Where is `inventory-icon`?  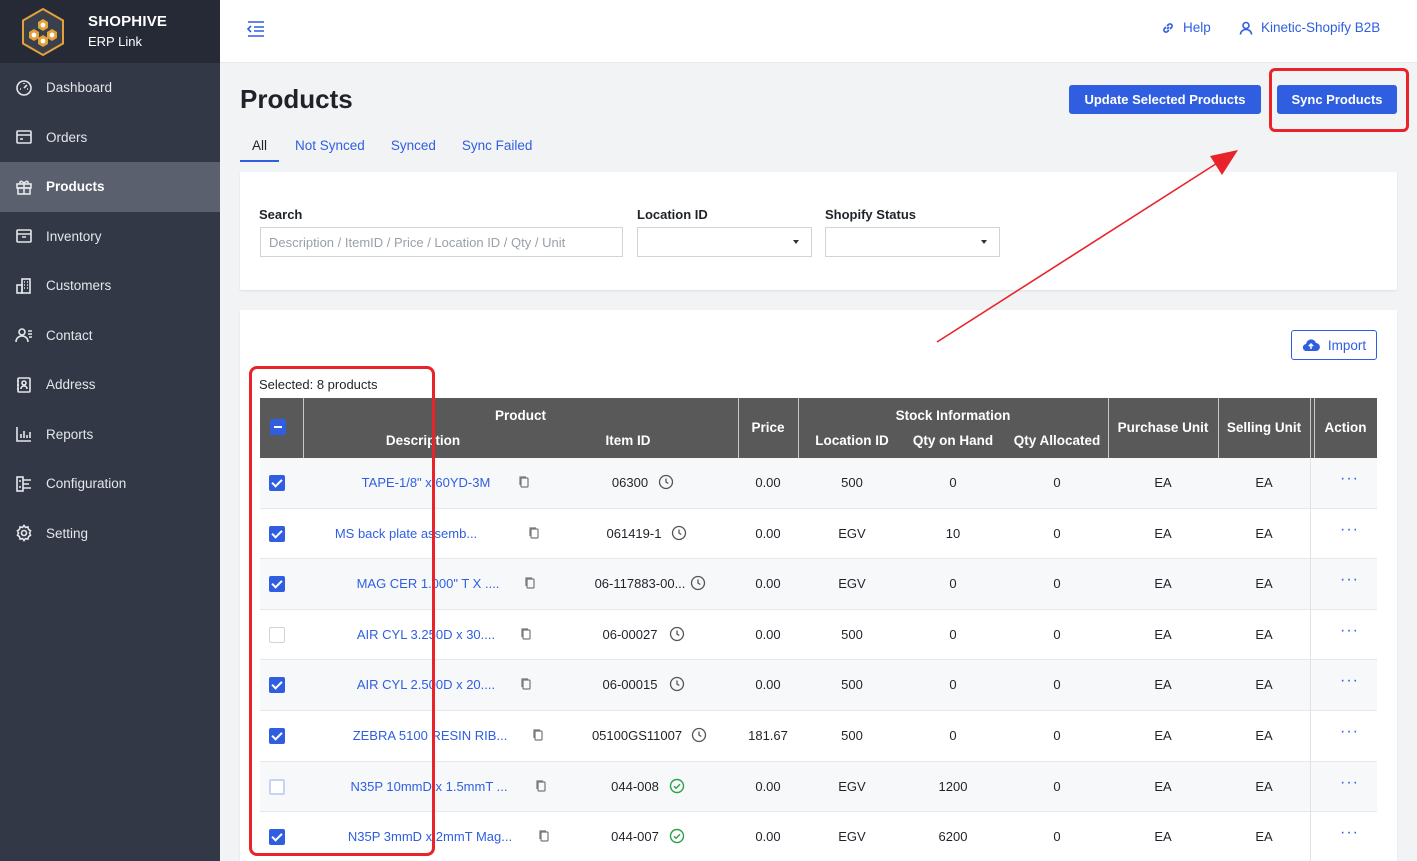 inventory-icon is located at coordinates (24, 236).